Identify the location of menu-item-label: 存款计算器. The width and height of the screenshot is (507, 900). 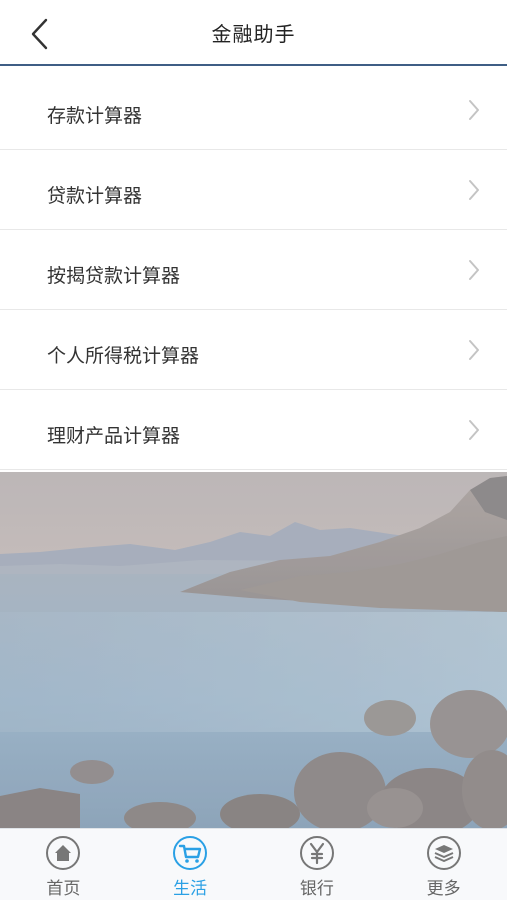
(95, 116).